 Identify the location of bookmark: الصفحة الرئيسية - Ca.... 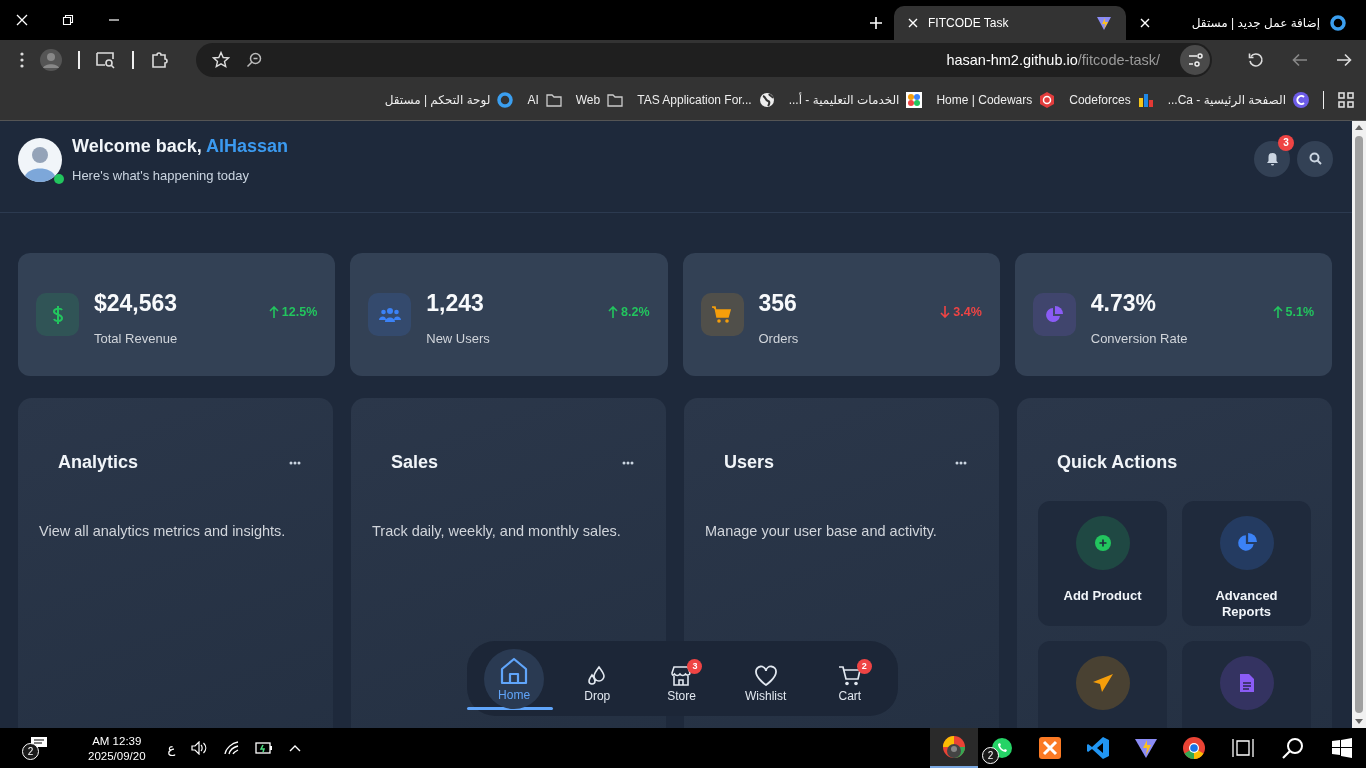
(1238, 100).